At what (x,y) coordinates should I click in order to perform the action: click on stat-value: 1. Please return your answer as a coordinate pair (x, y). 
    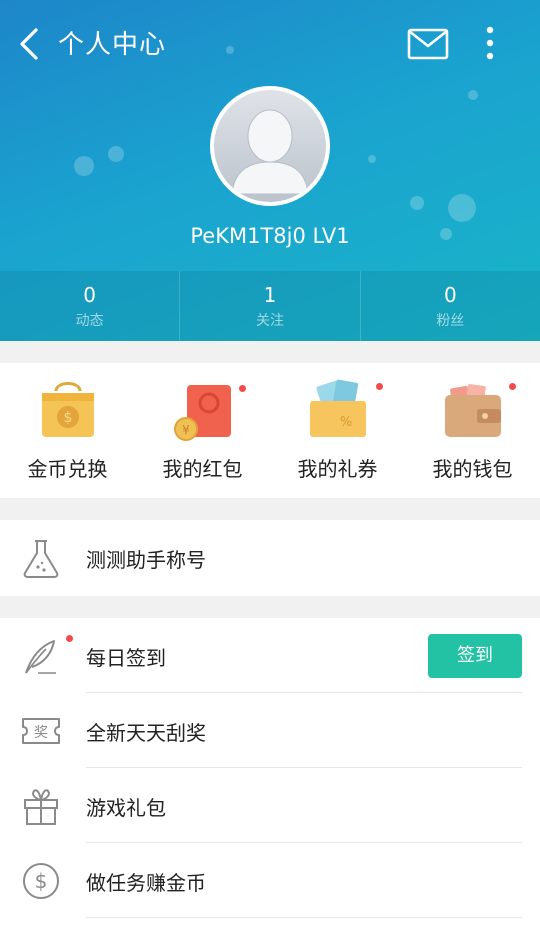
    Looking at the image, I should click on (270, 295).